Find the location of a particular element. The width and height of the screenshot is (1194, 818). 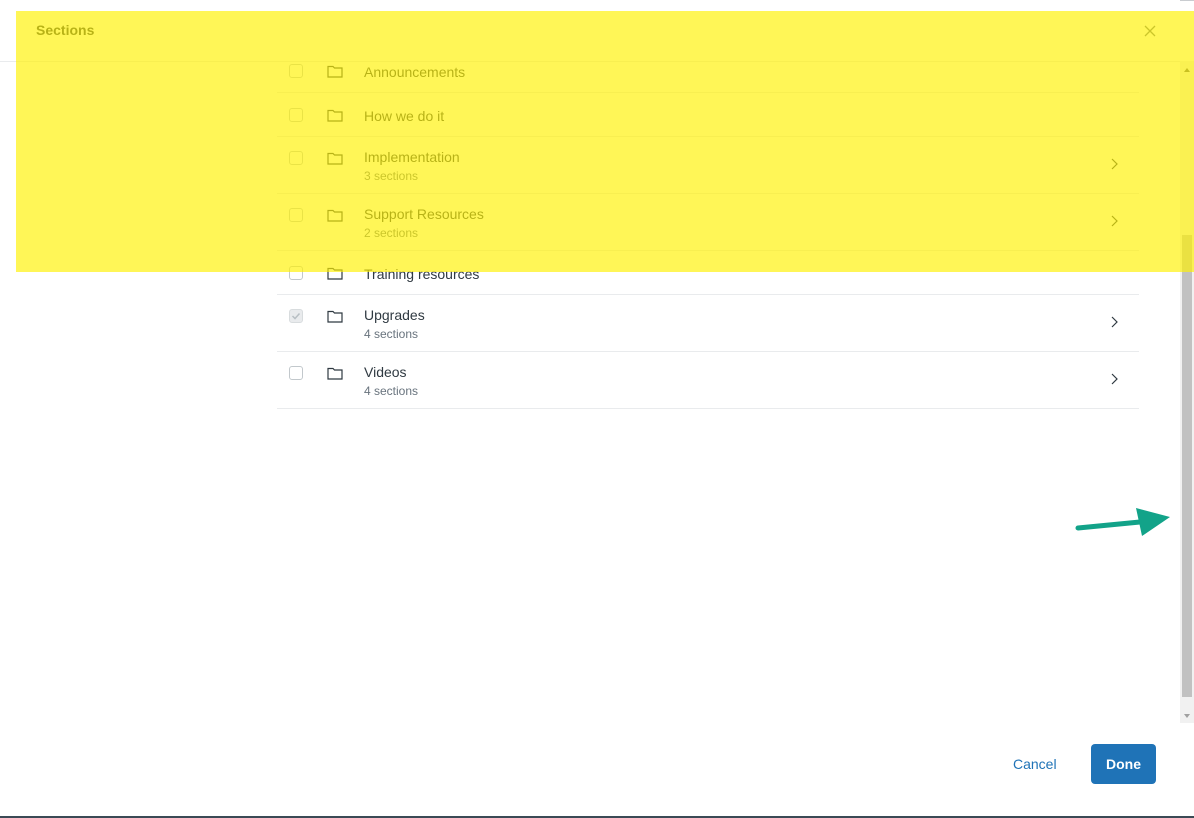

close-icon is located at coordinates (1150, 31).